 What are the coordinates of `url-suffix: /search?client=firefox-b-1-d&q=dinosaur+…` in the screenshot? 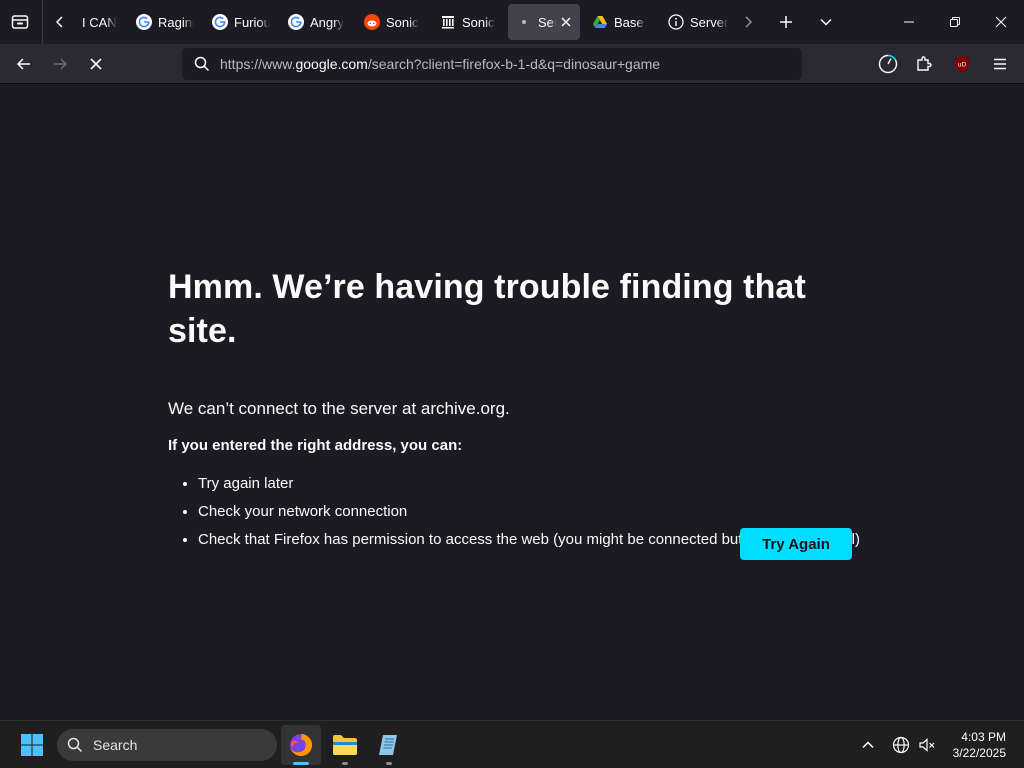 It's located at (514, 64).